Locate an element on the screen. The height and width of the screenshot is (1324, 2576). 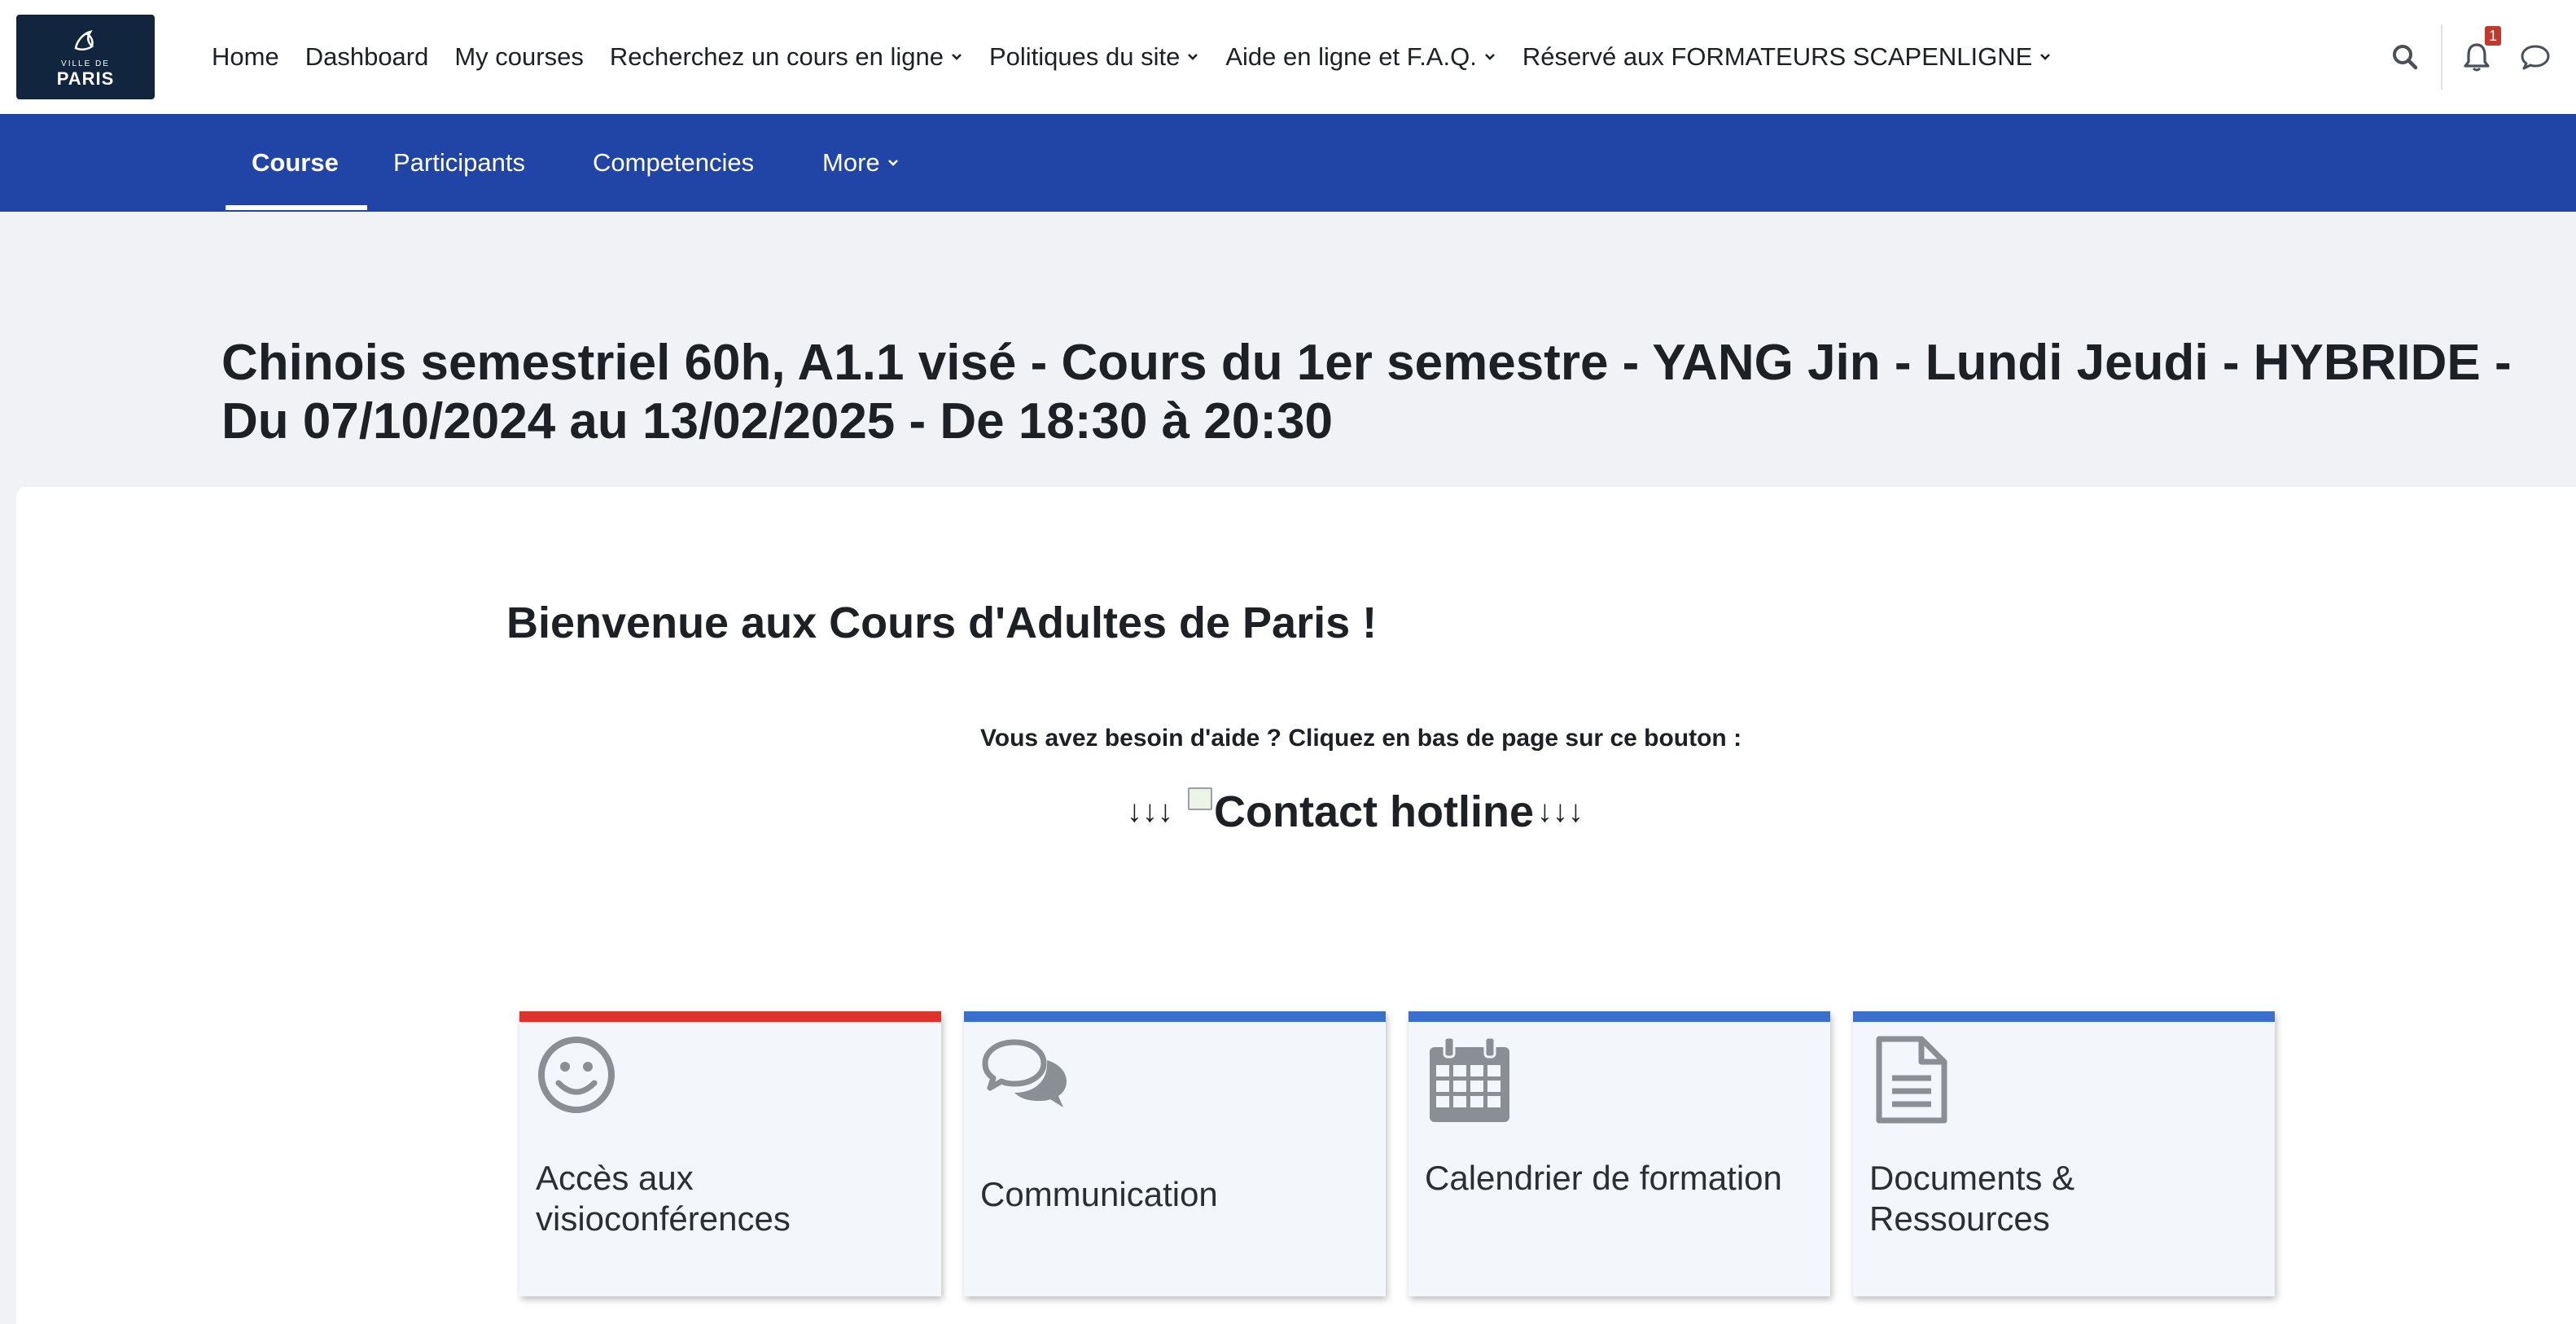
tab-participants: Participants is located at coordinates (459, 163).